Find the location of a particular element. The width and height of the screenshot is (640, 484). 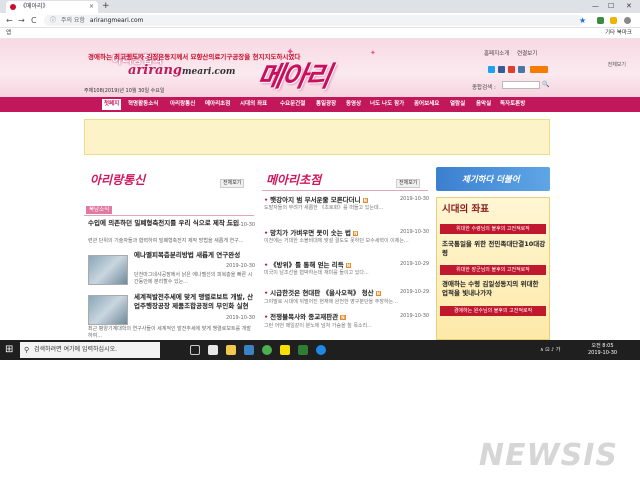

classic-works-bar: 위대한 장군님의 불후의 고전적로작 is located at coordinates (493, 270).